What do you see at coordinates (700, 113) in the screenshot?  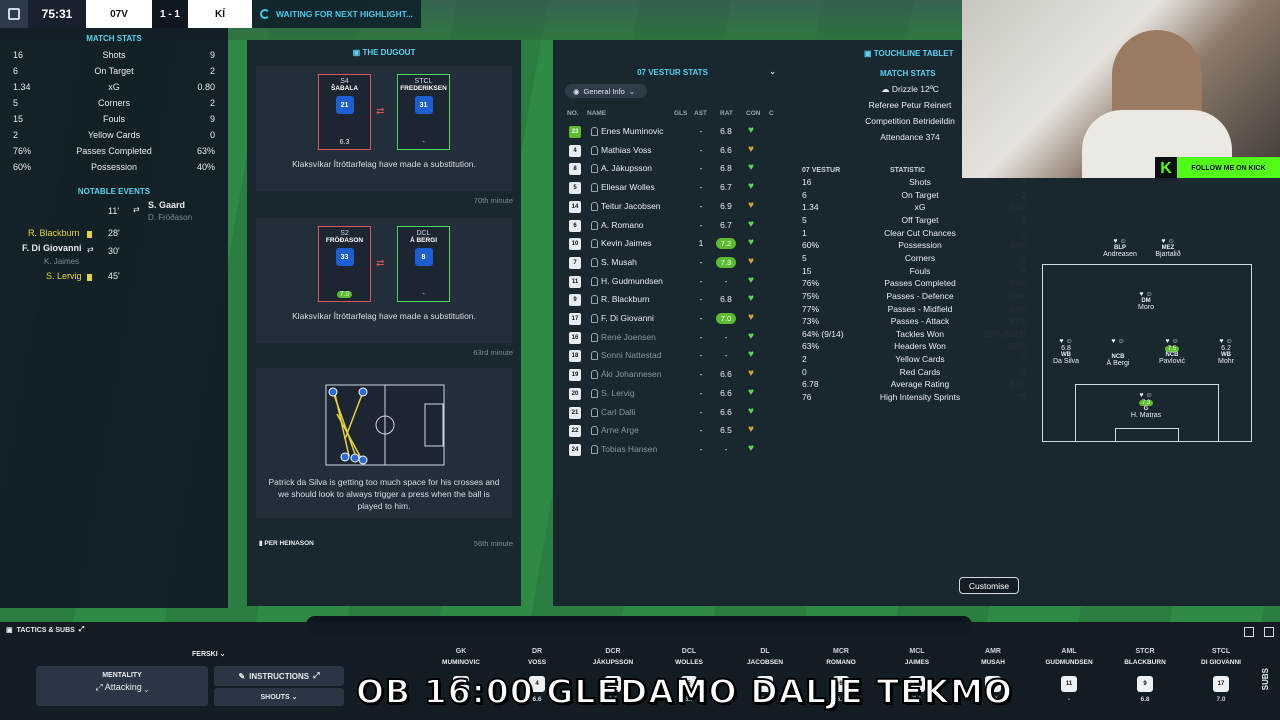 I see `column-header-assists: AST` at bounding box center [700, 113].